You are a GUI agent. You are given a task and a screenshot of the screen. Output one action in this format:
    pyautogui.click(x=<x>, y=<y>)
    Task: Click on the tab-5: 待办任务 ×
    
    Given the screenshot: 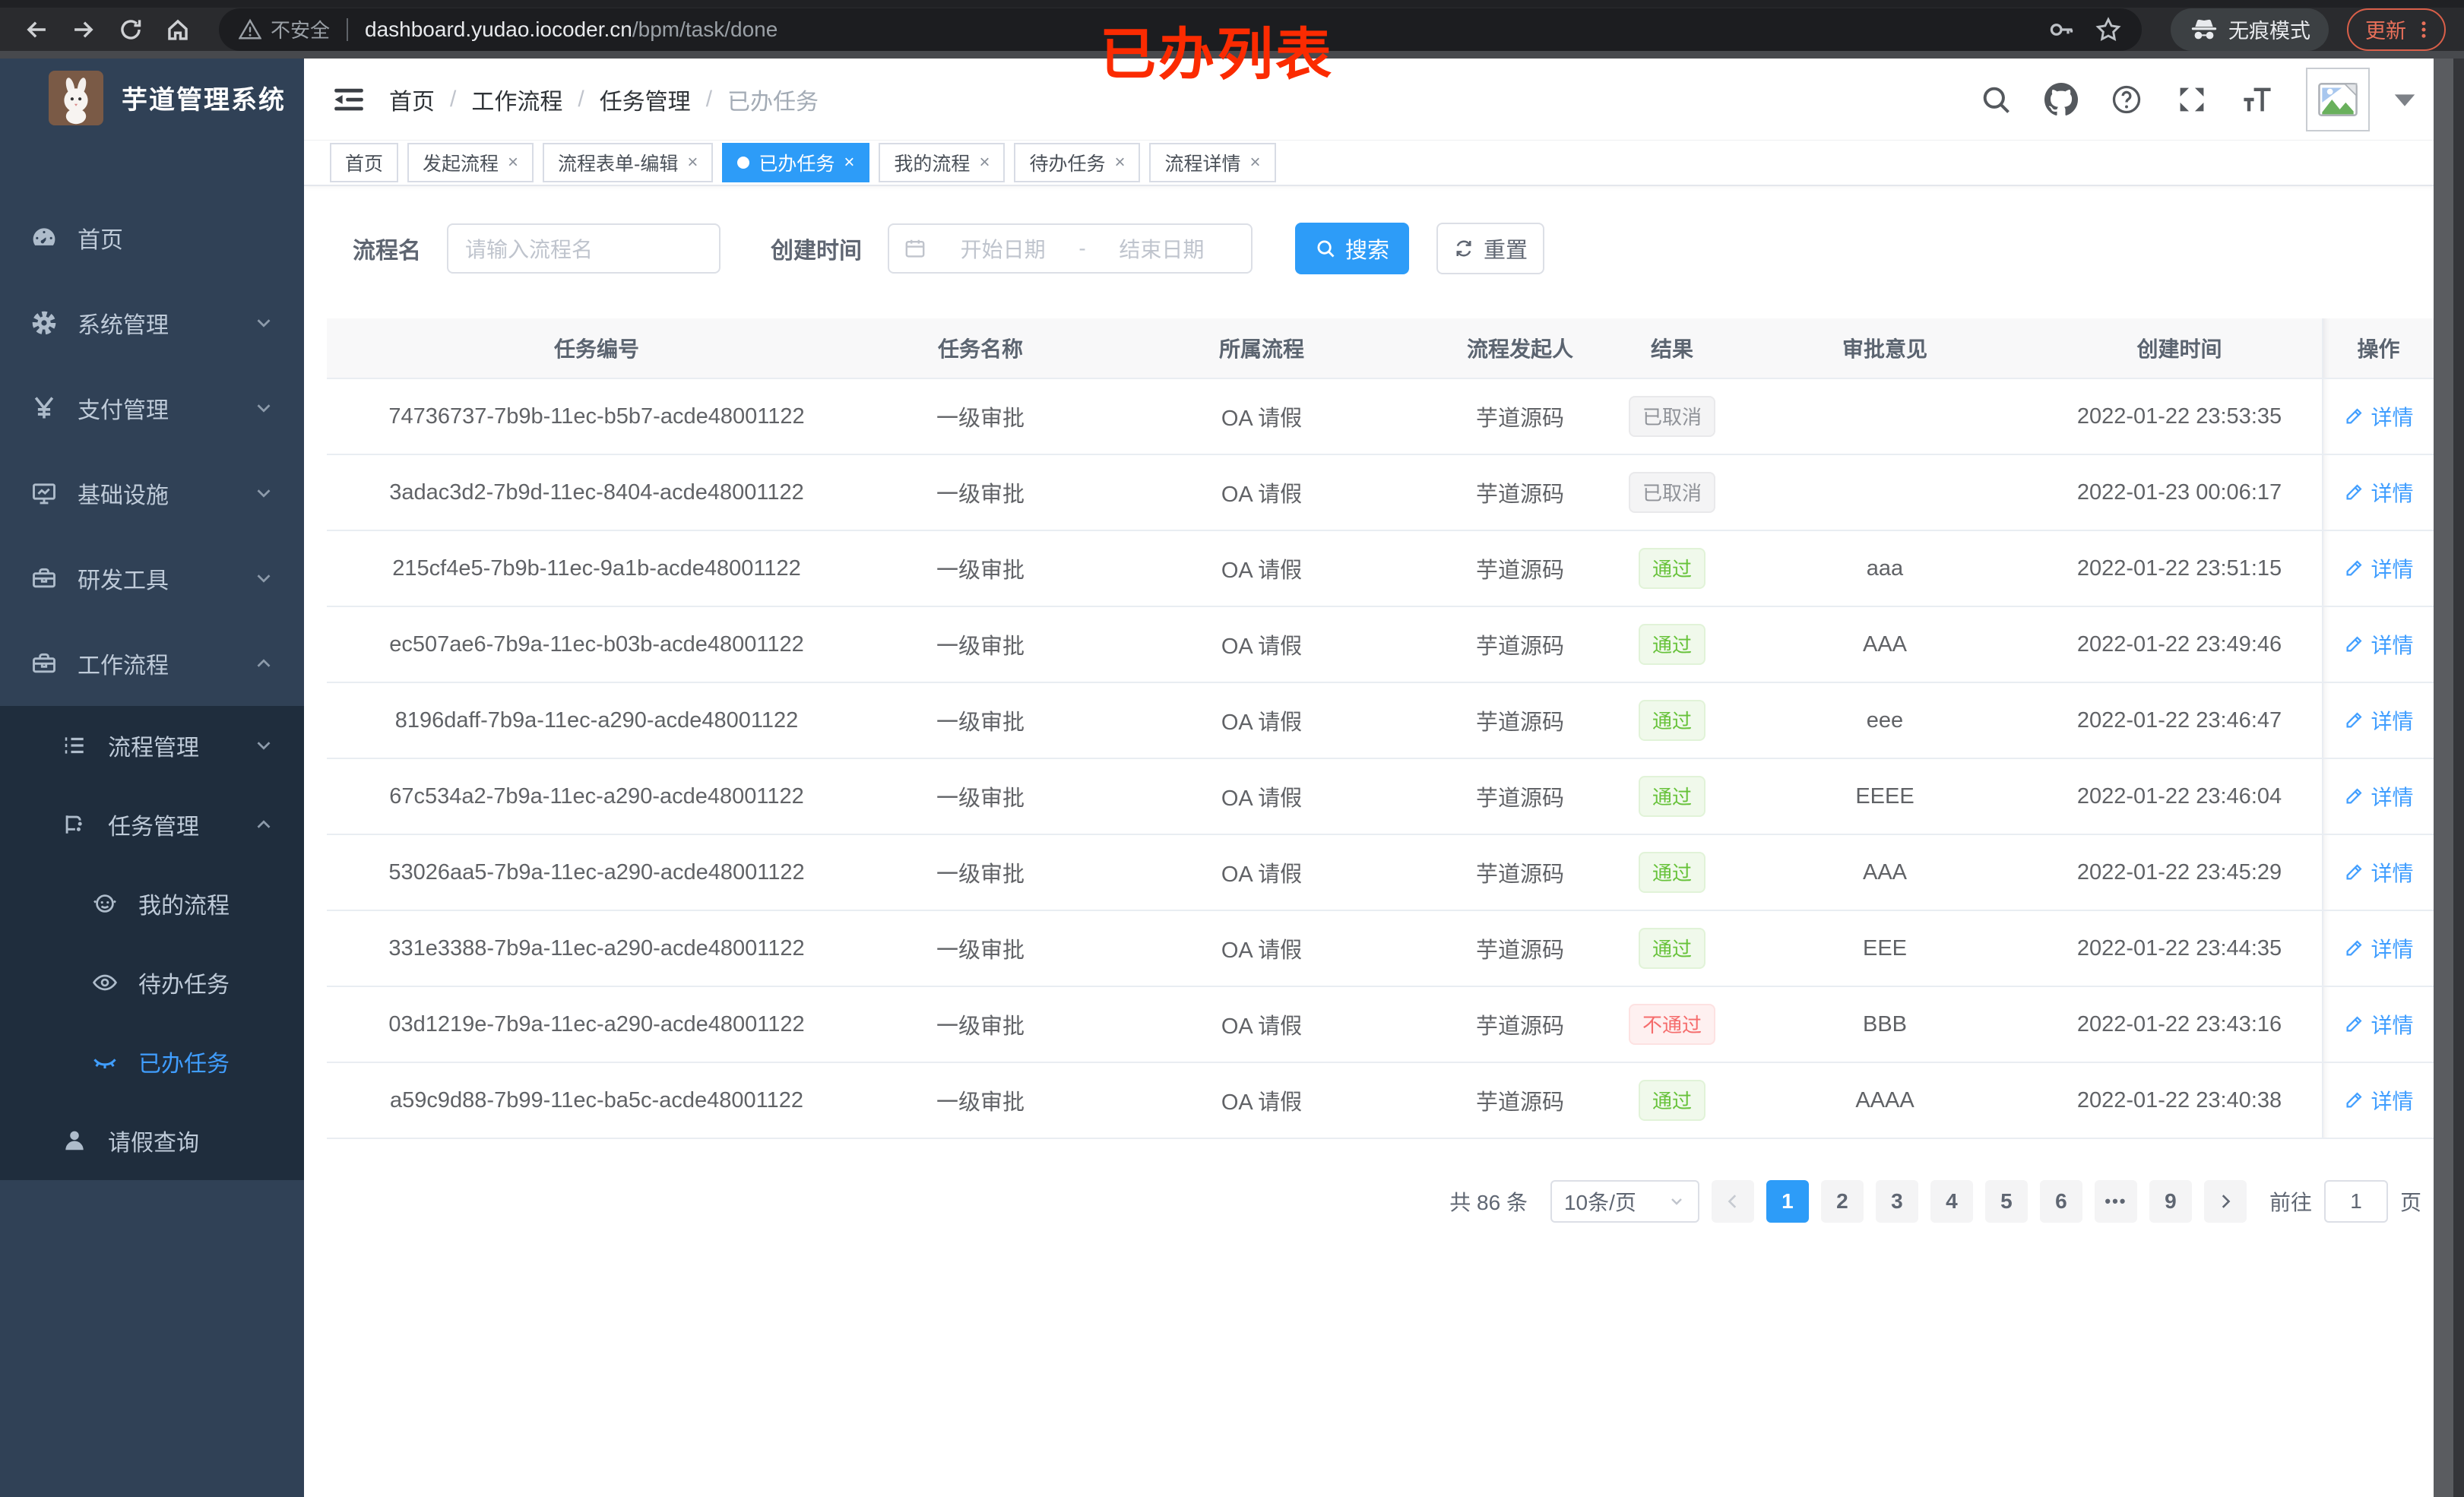 What is the action you would take?
    pyautogui.click(x=1077, y=162)
    